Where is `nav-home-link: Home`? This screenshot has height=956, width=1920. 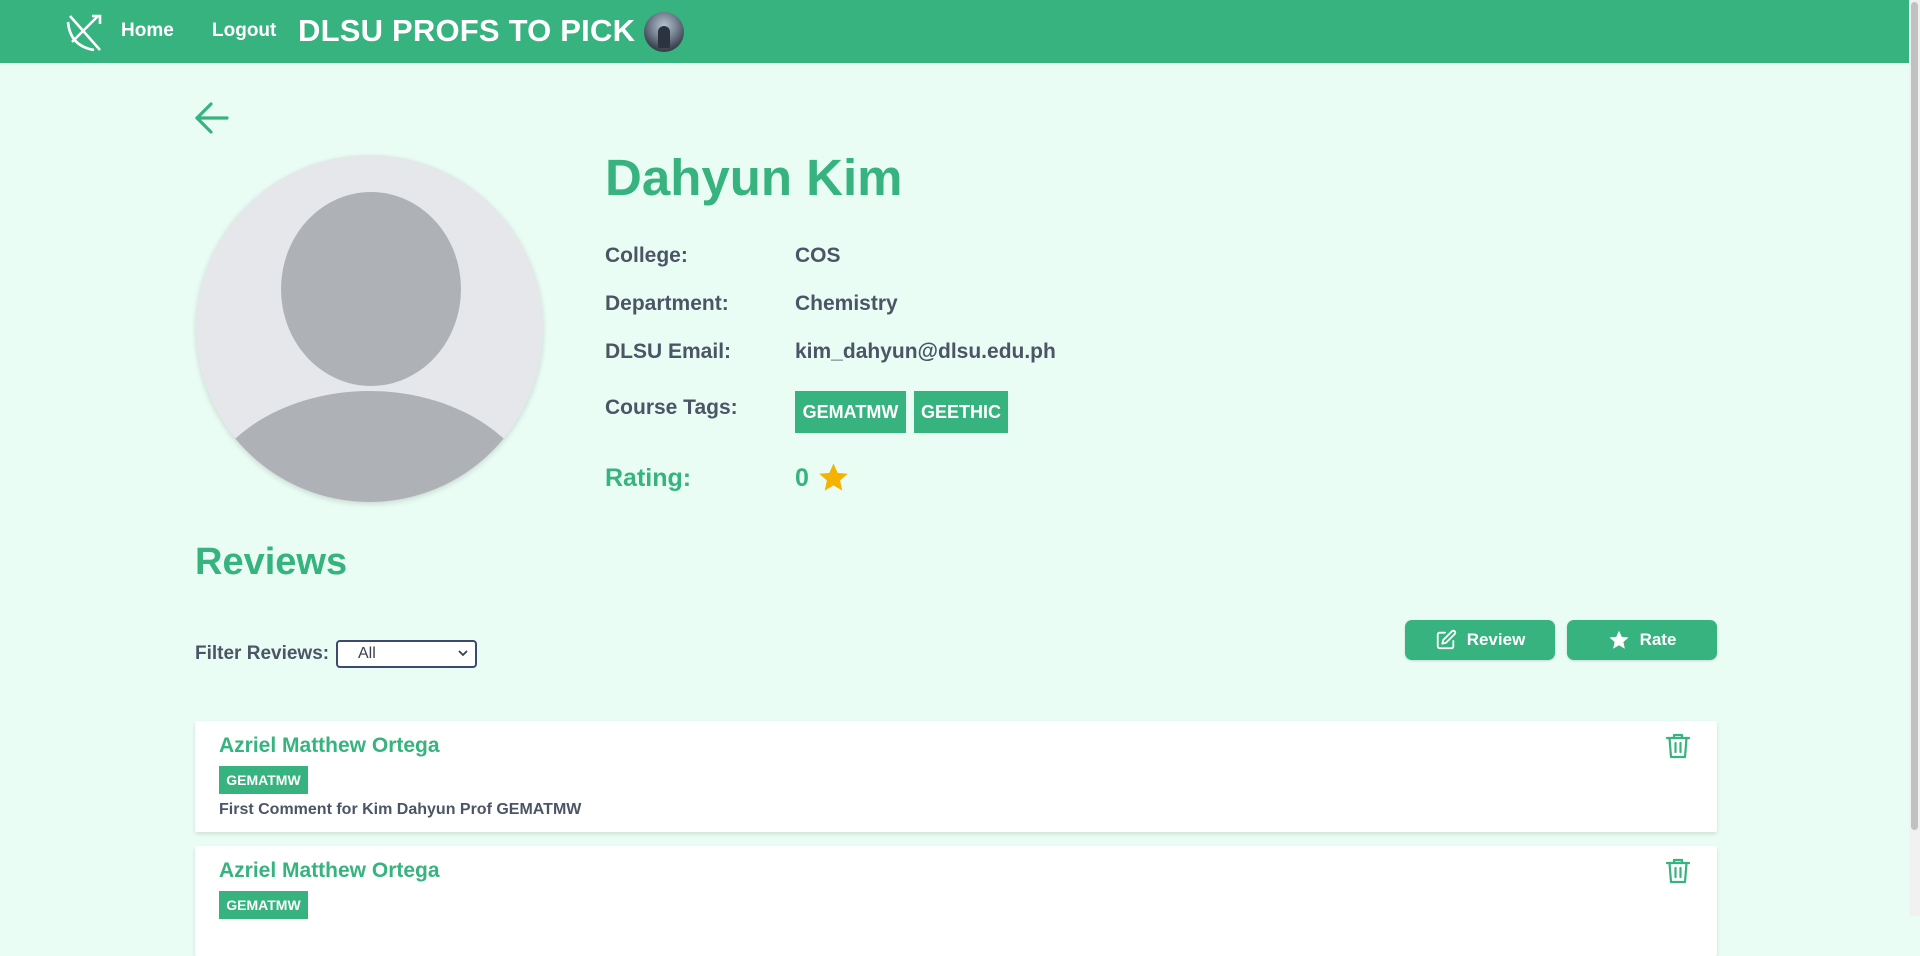
nav-home-link: Home is located at coordinates (147, 31).